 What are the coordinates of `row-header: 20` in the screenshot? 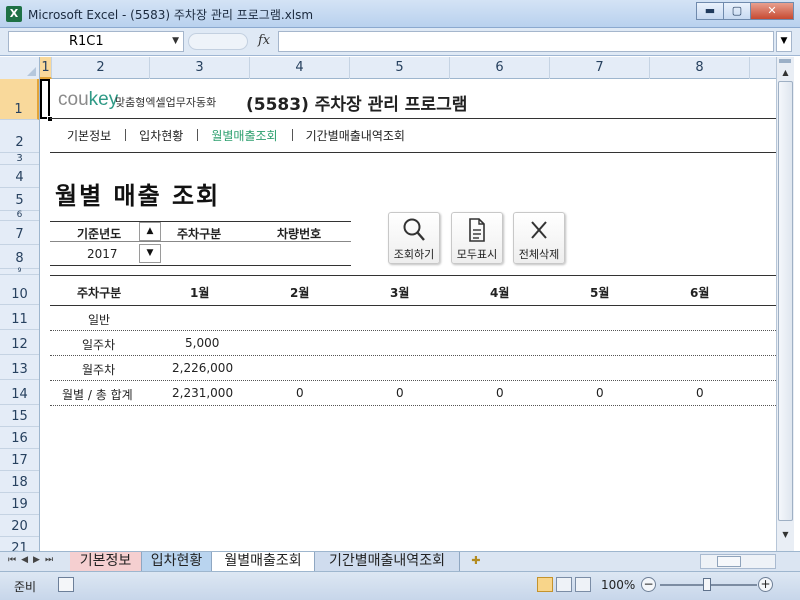 It's located at (19, 526).